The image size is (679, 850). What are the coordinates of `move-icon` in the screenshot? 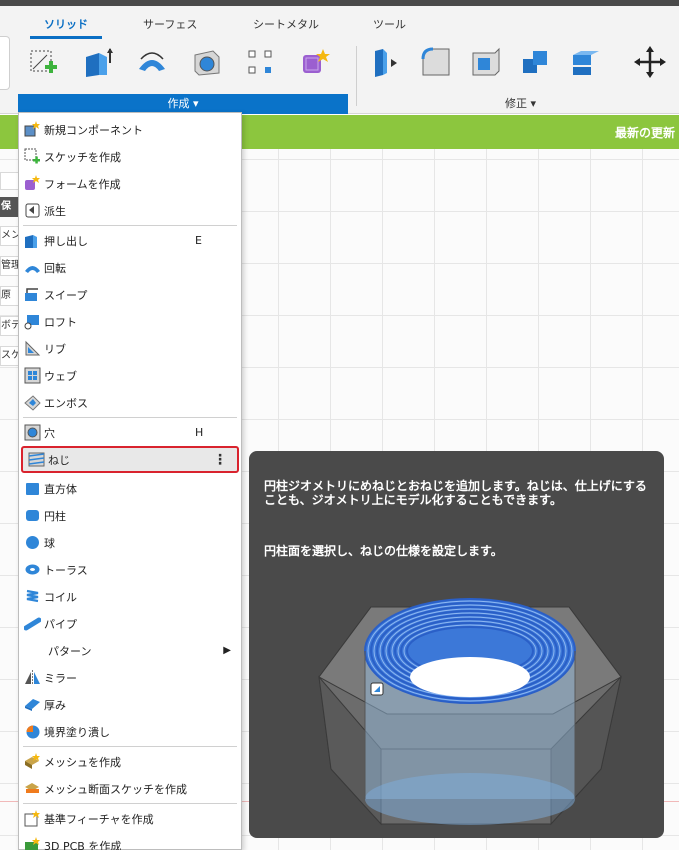 It's located at (650, 62).